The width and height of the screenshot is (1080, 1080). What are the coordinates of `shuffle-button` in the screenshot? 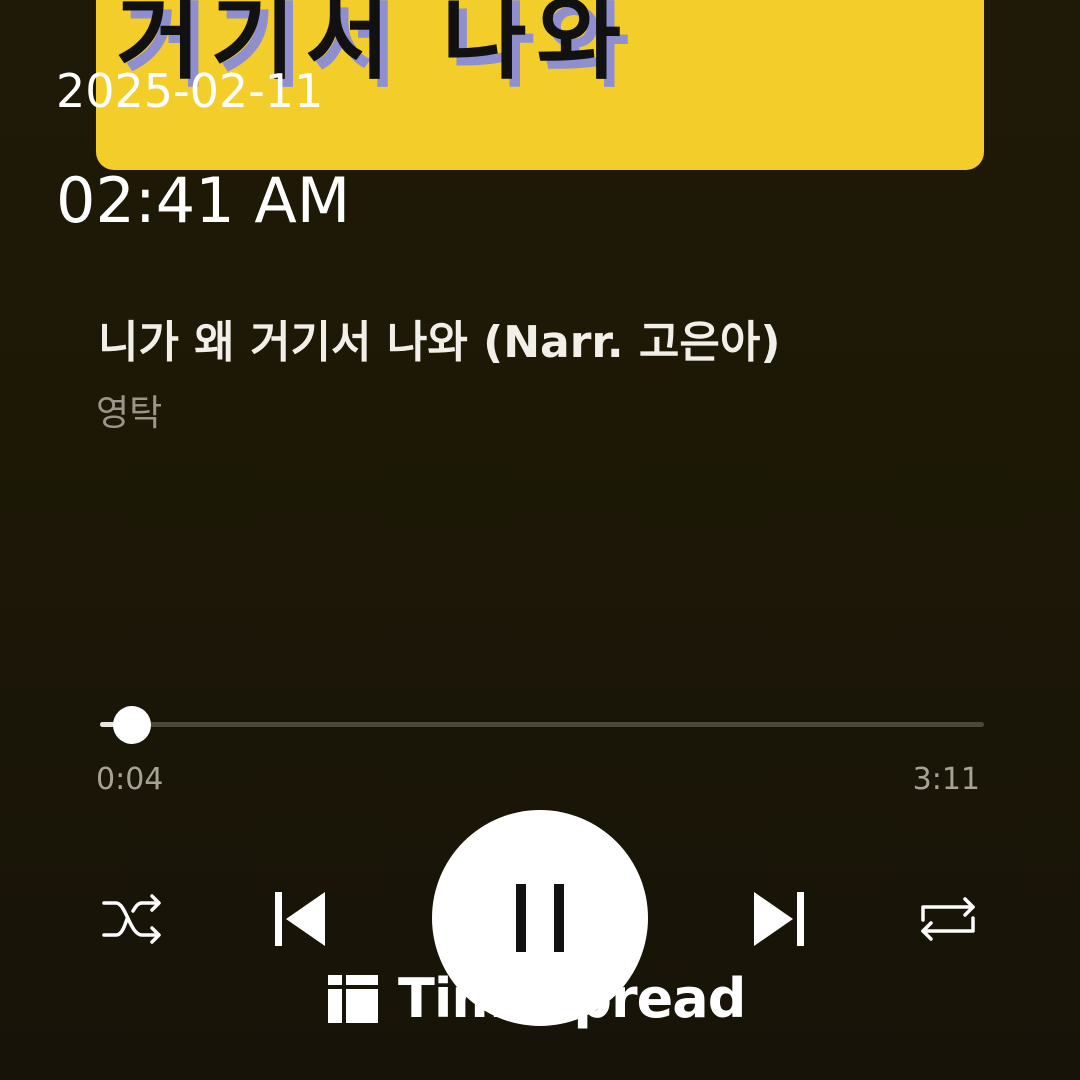 It's located at (133, 919).